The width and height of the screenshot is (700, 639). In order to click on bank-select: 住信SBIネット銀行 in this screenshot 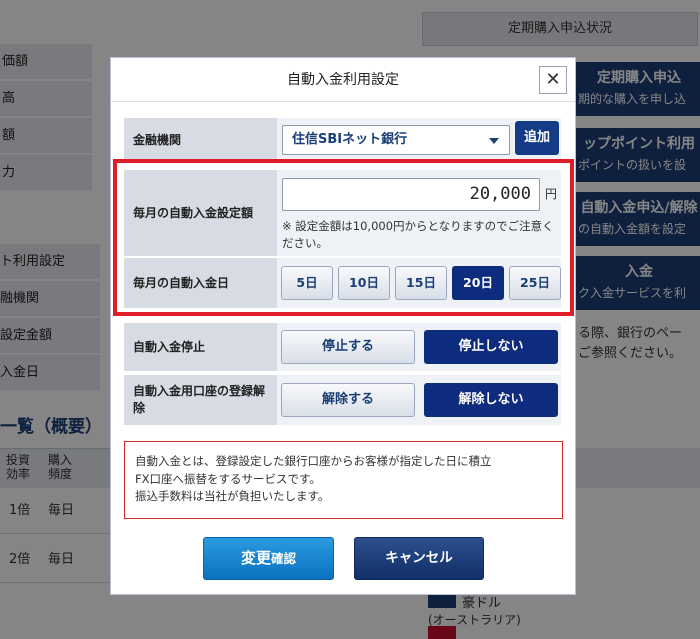, I will do `click(396, 140)`.